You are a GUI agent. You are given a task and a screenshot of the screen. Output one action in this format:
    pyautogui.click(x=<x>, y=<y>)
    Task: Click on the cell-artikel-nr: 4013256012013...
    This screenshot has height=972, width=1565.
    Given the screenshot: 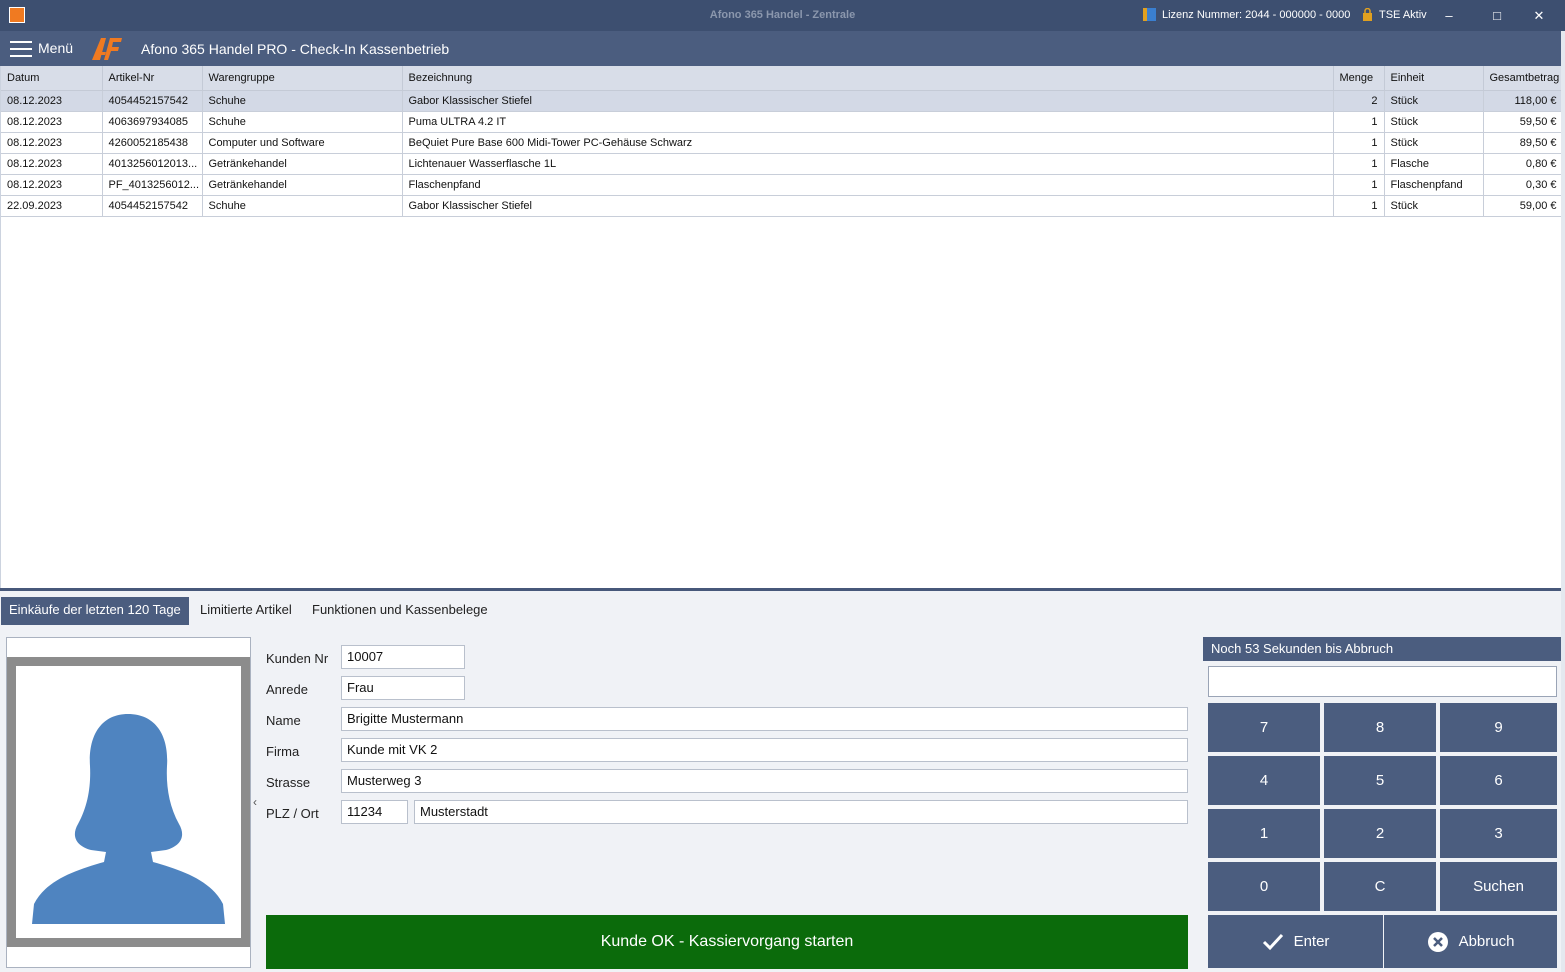 What is the action you would take?
    pyautogui.click(x=152, y=164)
    